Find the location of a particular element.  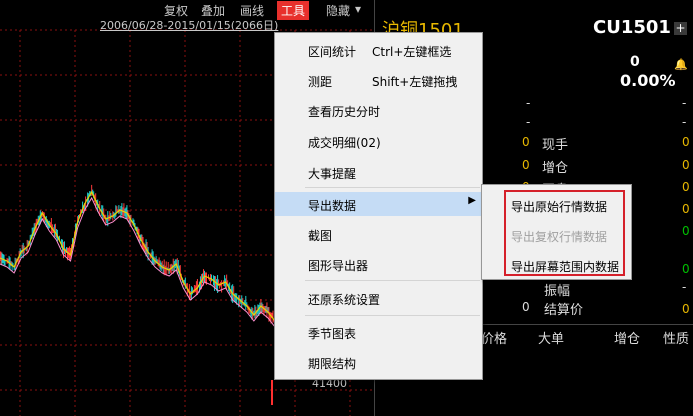

candlestick-series is located at coordinates (137, 254).